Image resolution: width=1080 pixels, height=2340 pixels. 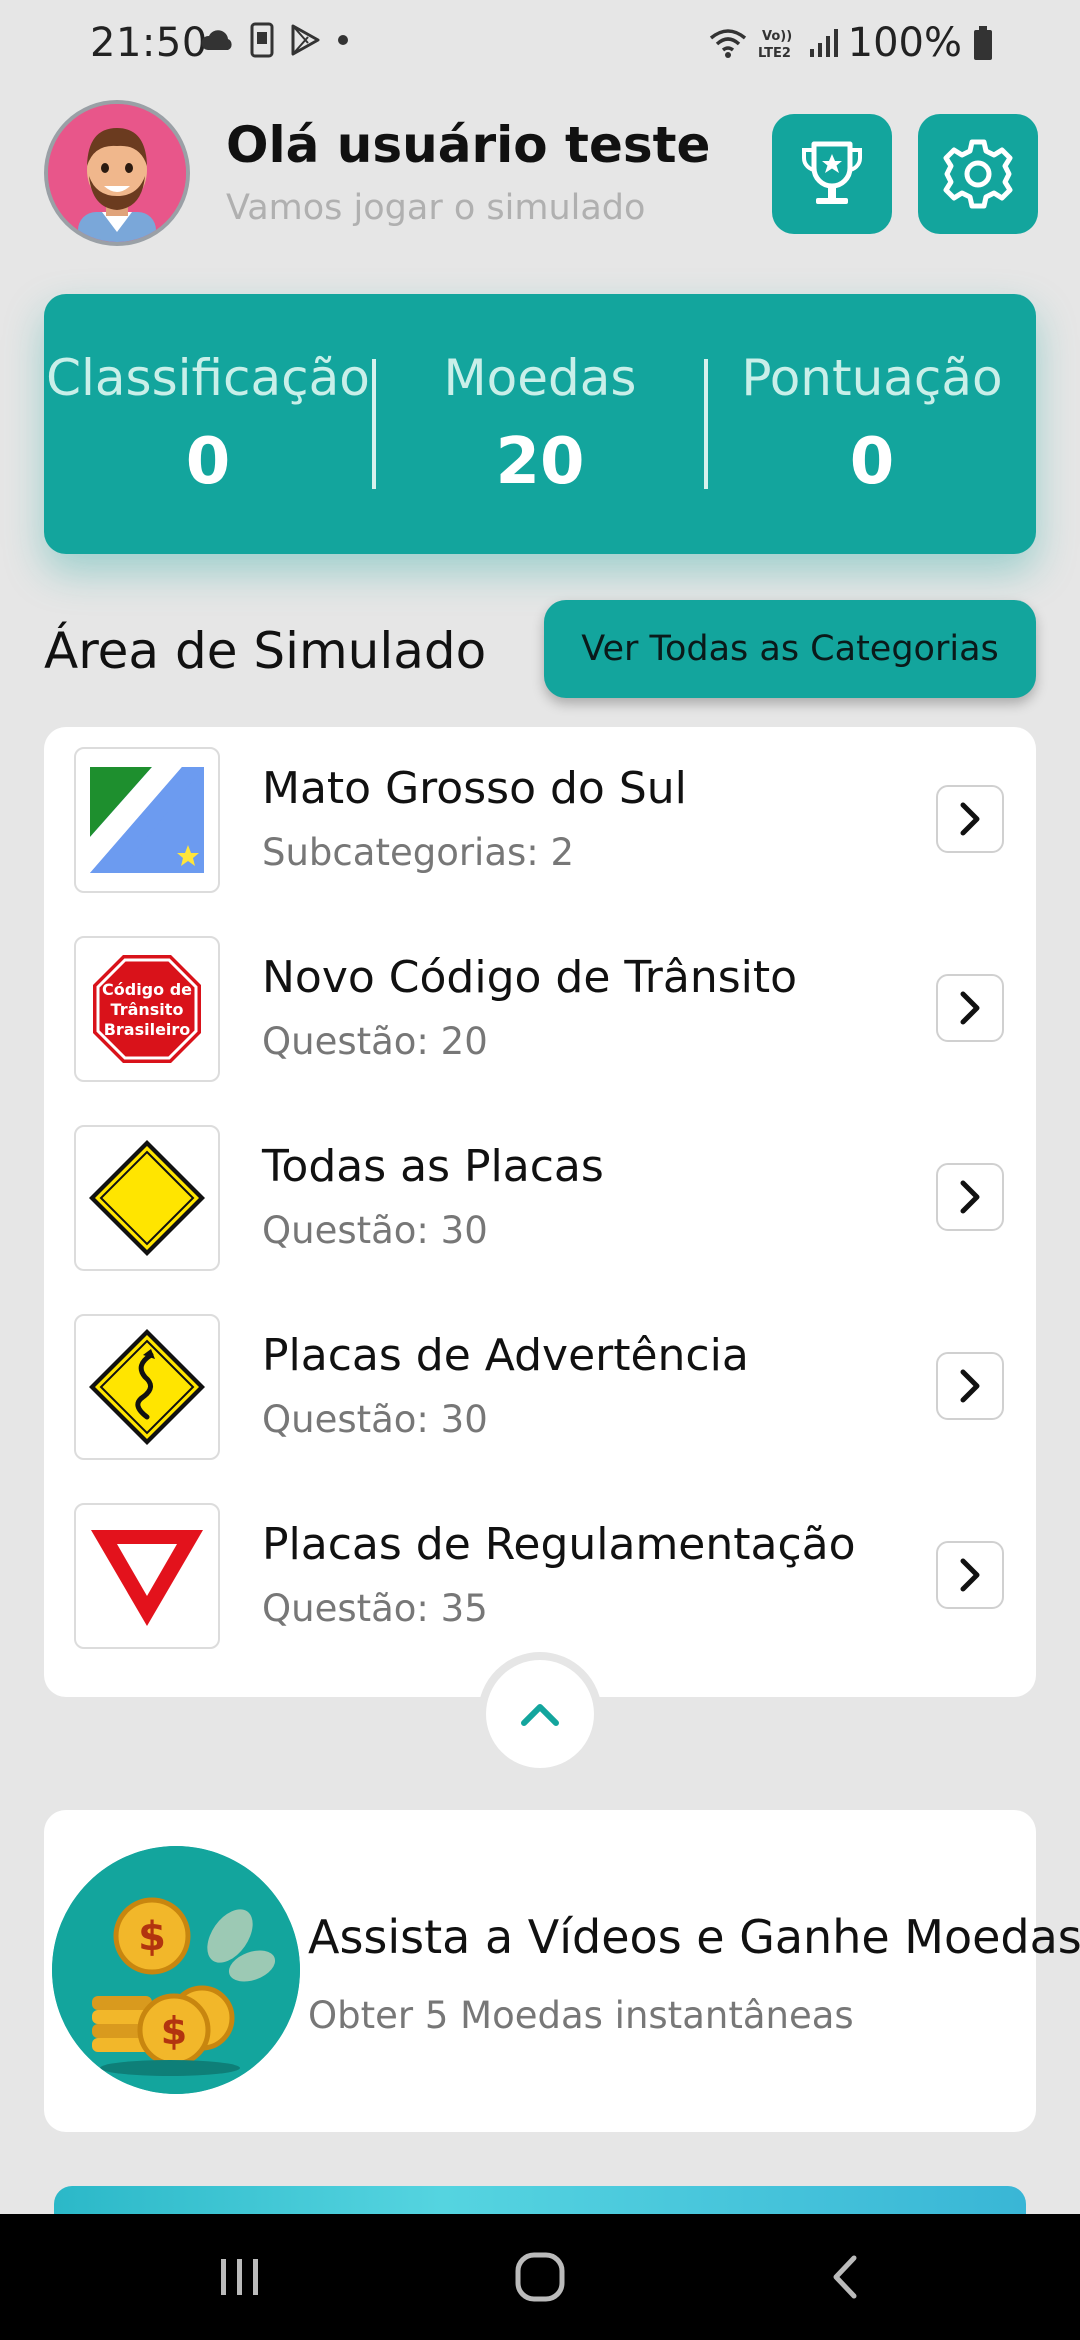 I want to click on status-bar: 21:50 Vo)) LTE2 100%, so click(x=540, y=42).